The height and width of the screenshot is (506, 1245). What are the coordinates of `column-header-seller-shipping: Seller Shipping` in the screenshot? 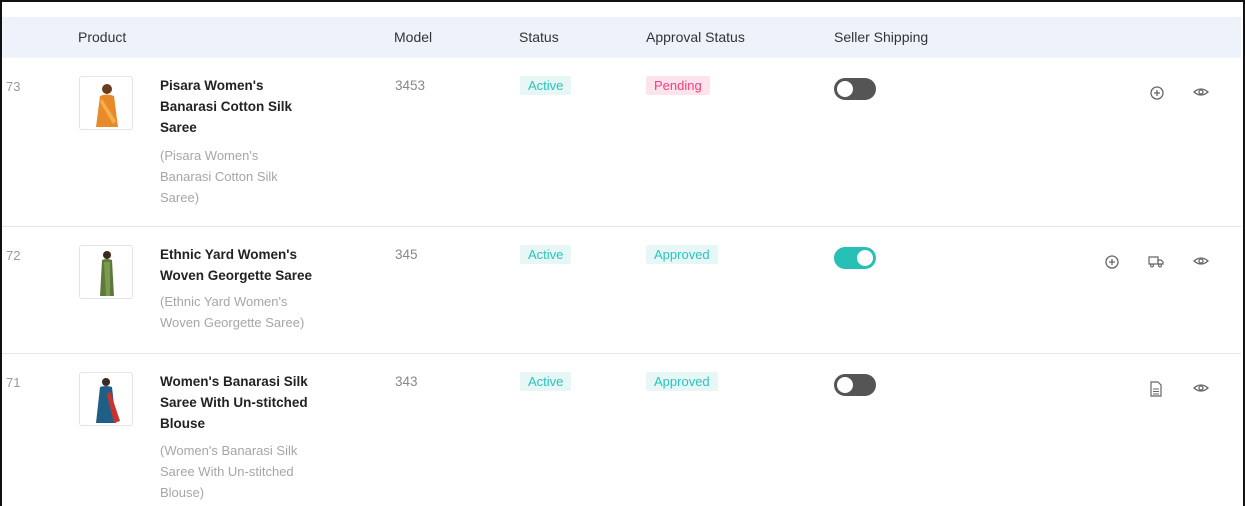 It's located at (881, 37).